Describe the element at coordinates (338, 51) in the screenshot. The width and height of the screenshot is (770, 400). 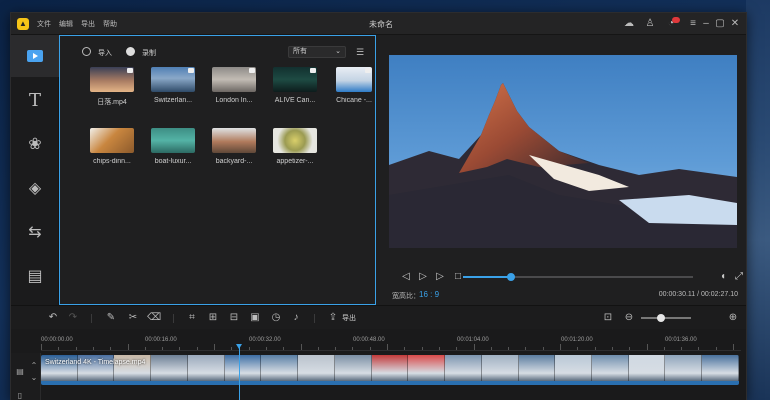
I see `chevron-down-icon: ⌄` at that location.